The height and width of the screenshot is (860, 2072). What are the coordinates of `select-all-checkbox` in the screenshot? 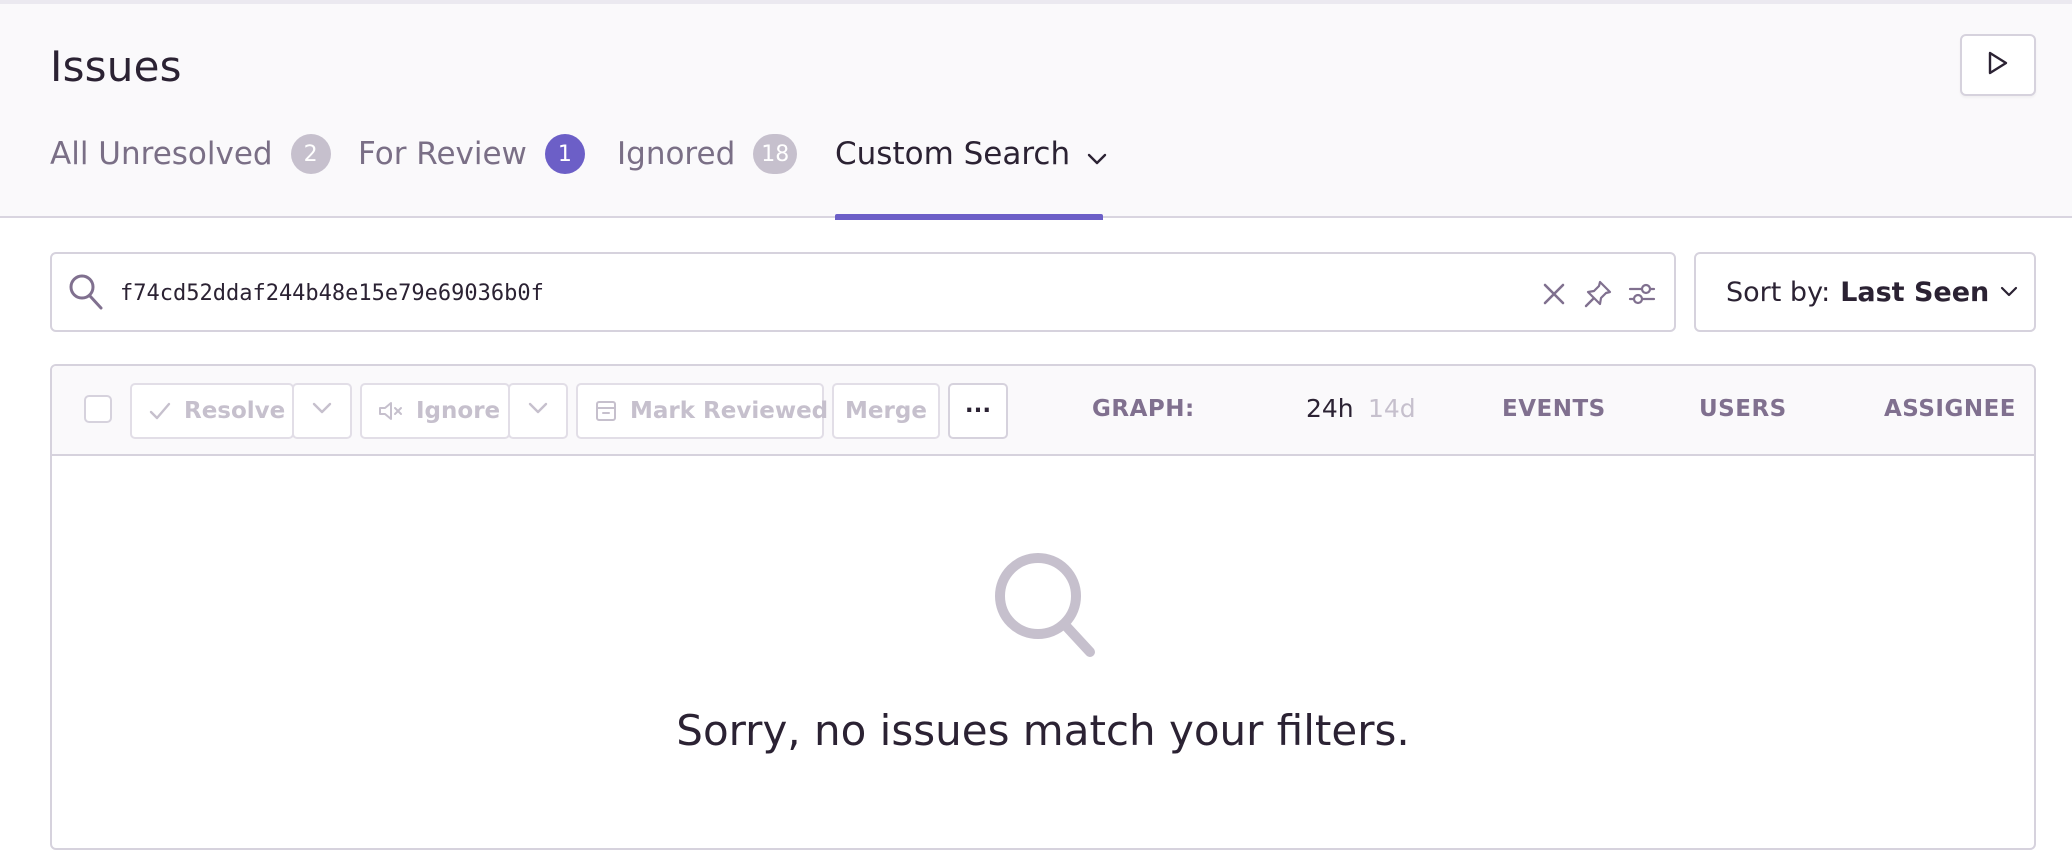 It's located at (98, 409).